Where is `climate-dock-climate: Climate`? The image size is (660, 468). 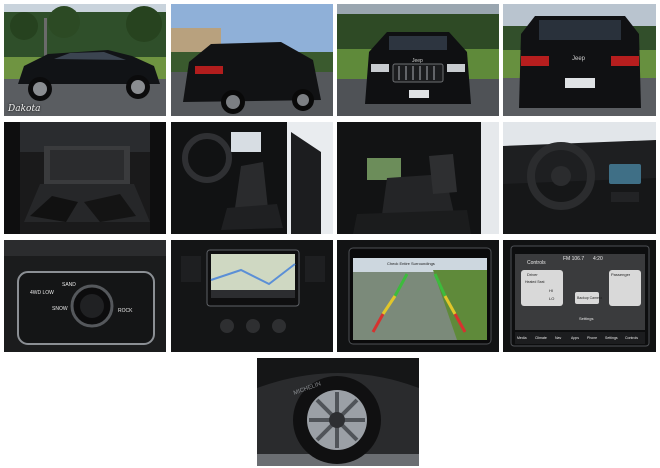
climate-dock-climate: Climate is located at coordinates (541, 338).